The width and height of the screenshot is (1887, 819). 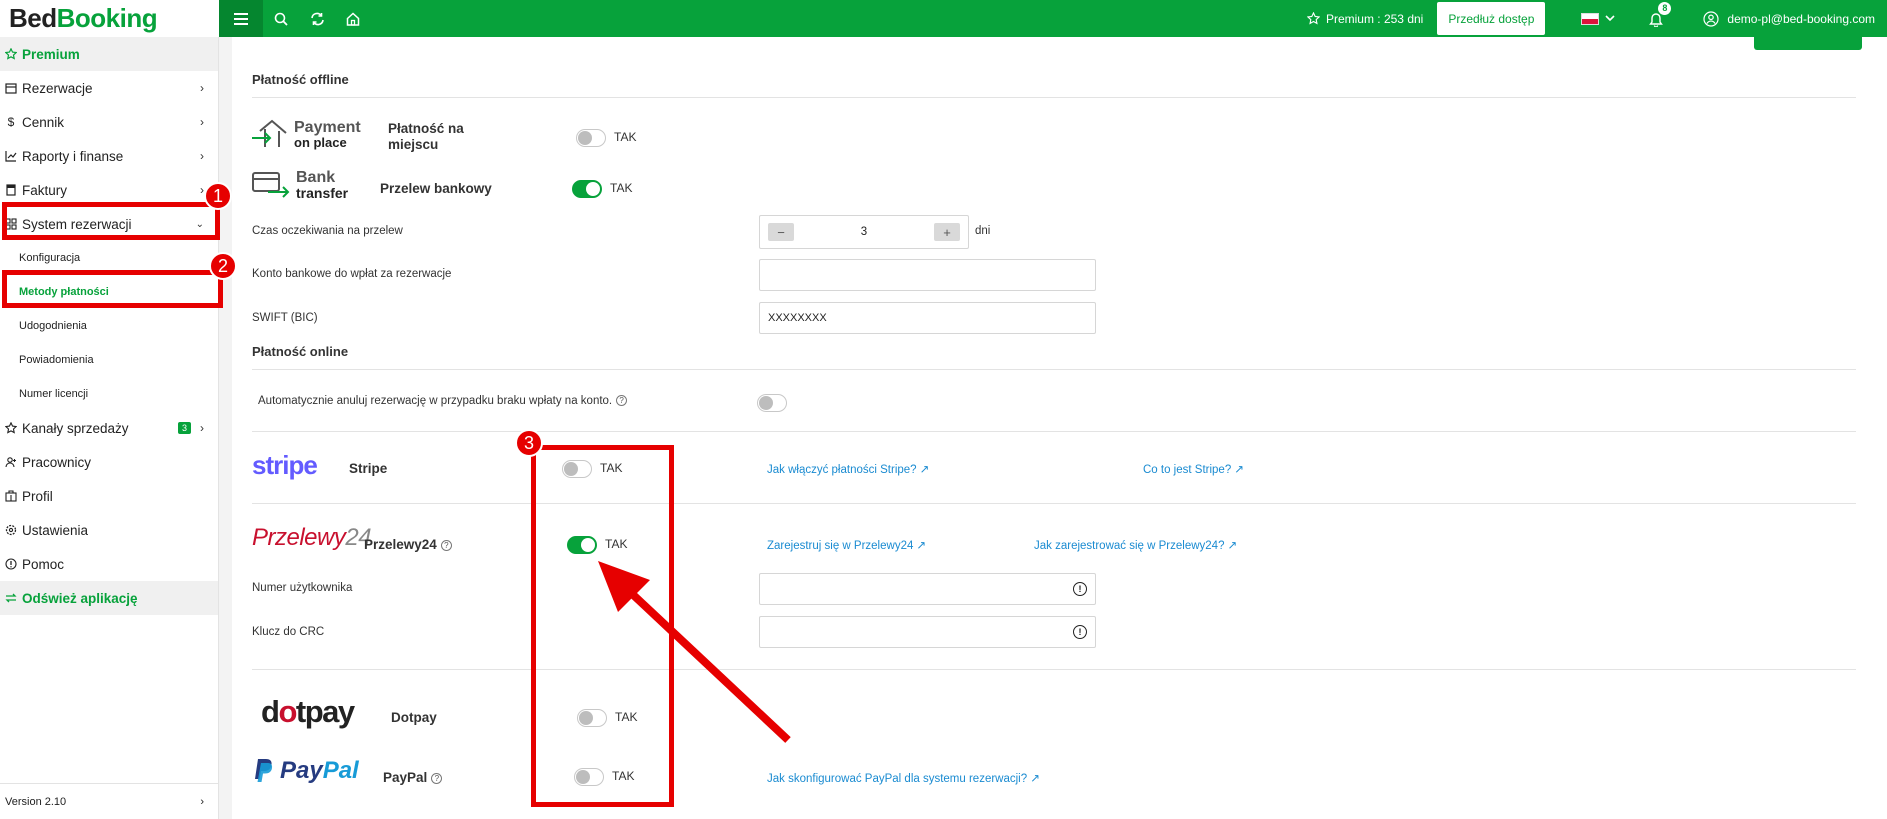 What do you see at coordinates (33, 18) in the screenshot?
I see `brand-text-bed: Bed` at bounding box center [33, 18].